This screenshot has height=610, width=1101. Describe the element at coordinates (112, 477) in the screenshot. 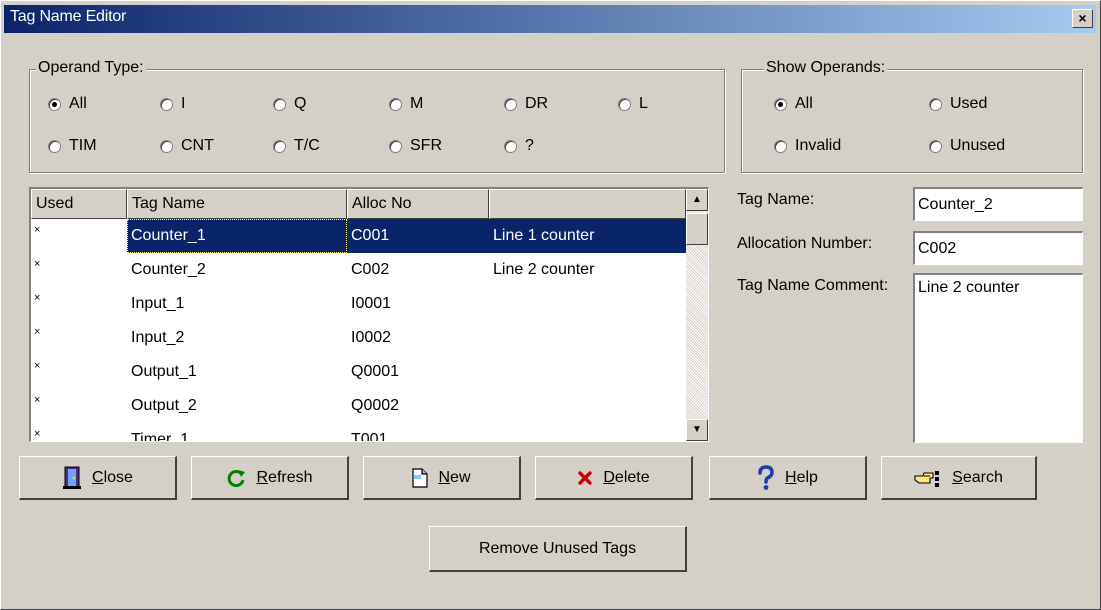

I see `close-button-label: Close` at that location.